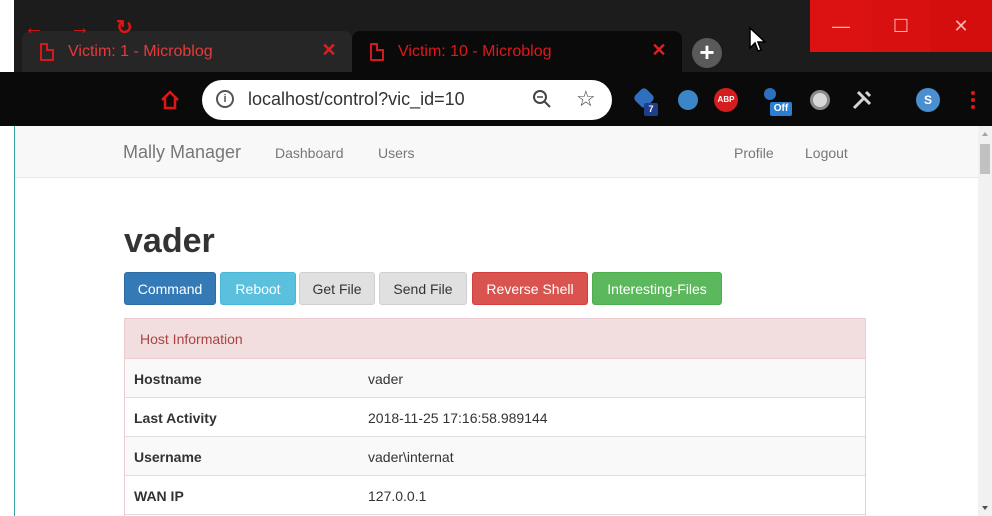  I want to click on new-tab-button: +, so click(707, 53).